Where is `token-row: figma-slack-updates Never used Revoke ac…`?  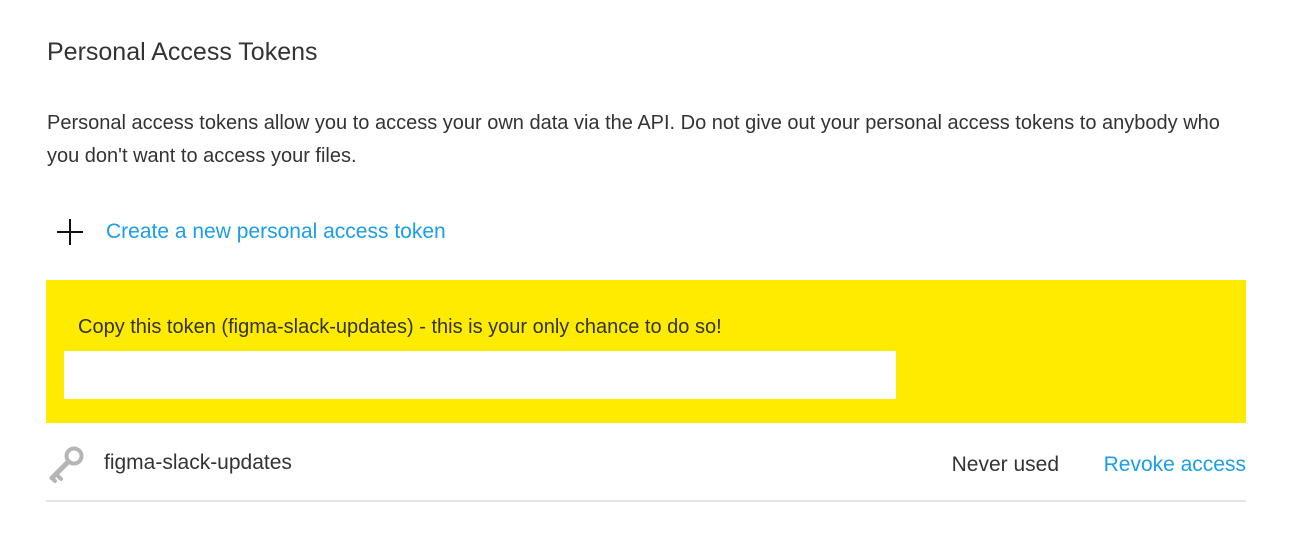
token-row: figma-slack-updates Never used Revoke ac… is located at coordinates (646, 463).